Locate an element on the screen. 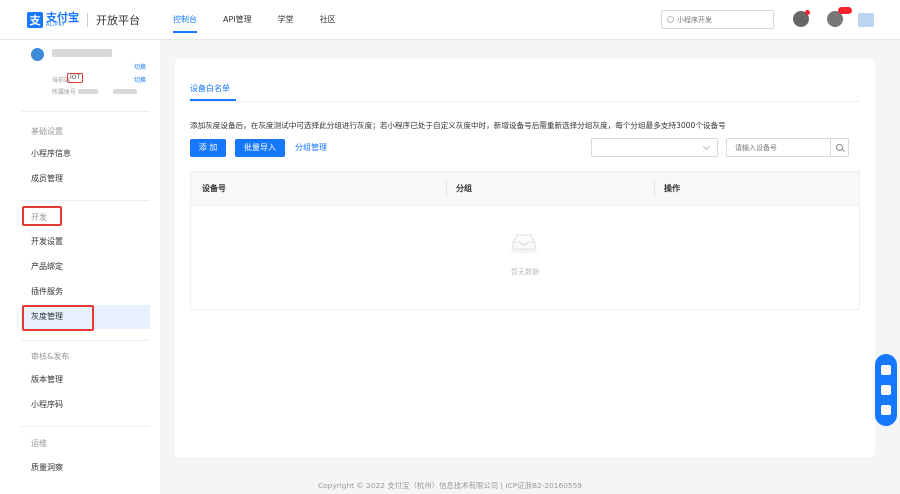 The image size is (900, 494). group-management-link: 分组管理 is located at coordinates (311, 148).